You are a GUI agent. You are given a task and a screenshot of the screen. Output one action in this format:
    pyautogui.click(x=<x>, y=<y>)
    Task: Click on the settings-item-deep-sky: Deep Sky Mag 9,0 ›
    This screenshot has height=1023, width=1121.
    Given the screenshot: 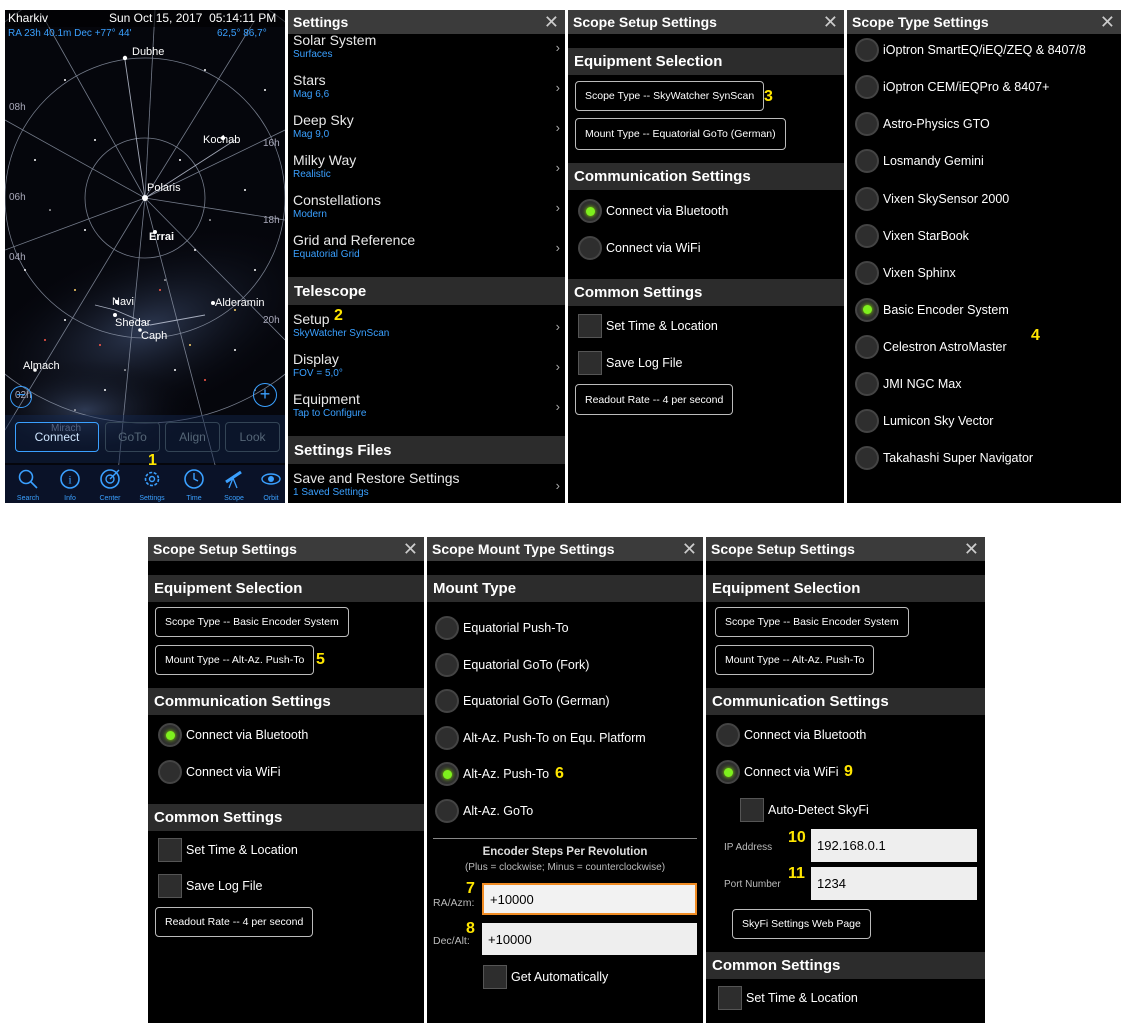 What is the action you would take?
    pyautogui.click(x=426, y=126)
    